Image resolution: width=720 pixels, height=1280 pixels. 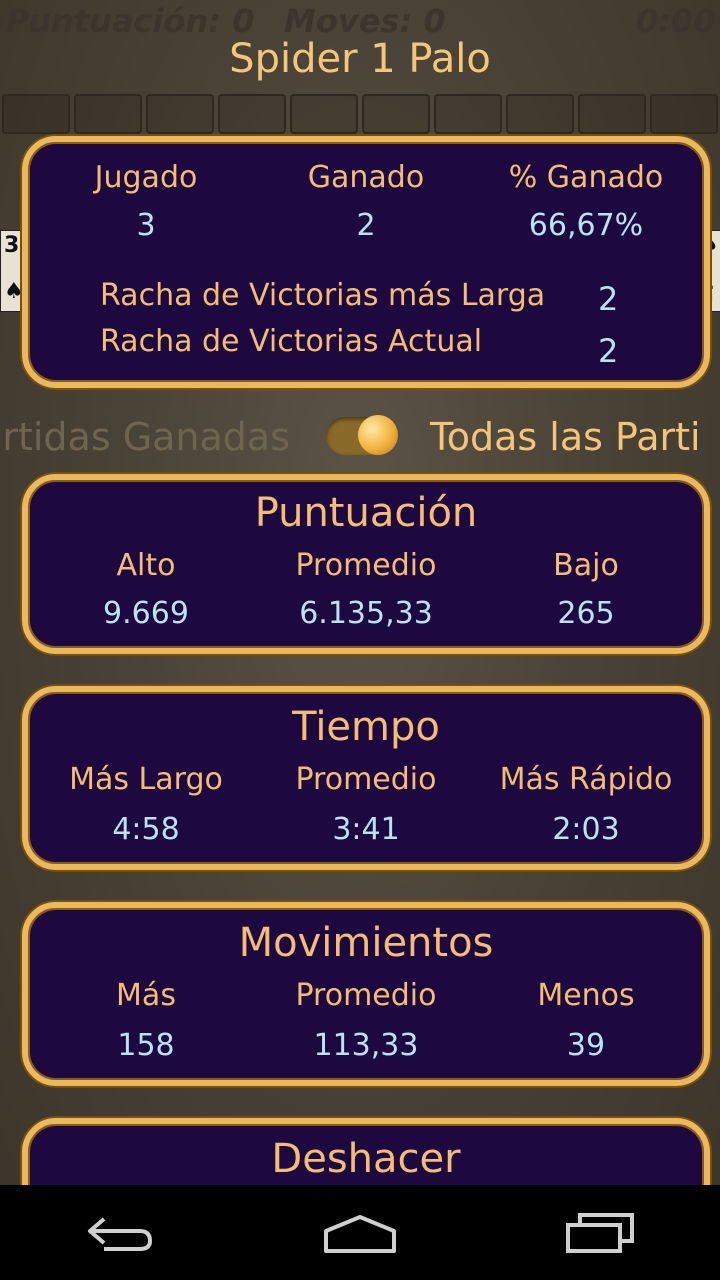 What do you see at coordinates (146, 613) in the screenshot?
I see `score-high-value: 9.669` at bounding box center [146, 613].